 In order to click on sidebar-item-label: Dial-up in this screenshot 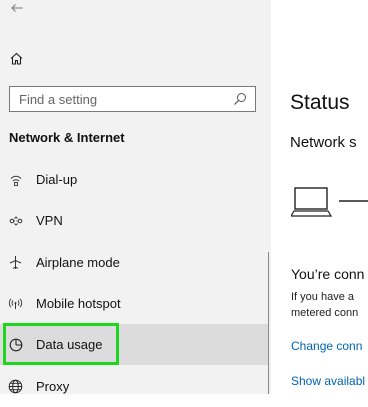, I will do `click(57, 179)`.